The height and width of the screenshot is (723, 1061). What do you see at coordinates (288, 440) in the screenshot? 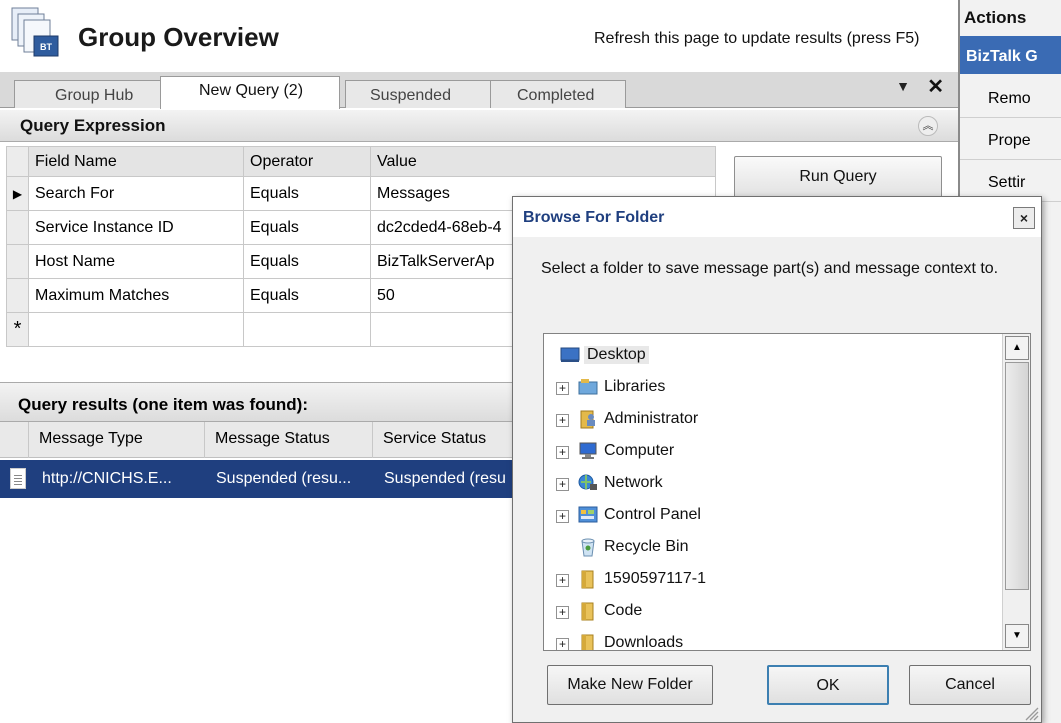
I see `column-header-message-status: Message Status` at bounding box center [288, 440].